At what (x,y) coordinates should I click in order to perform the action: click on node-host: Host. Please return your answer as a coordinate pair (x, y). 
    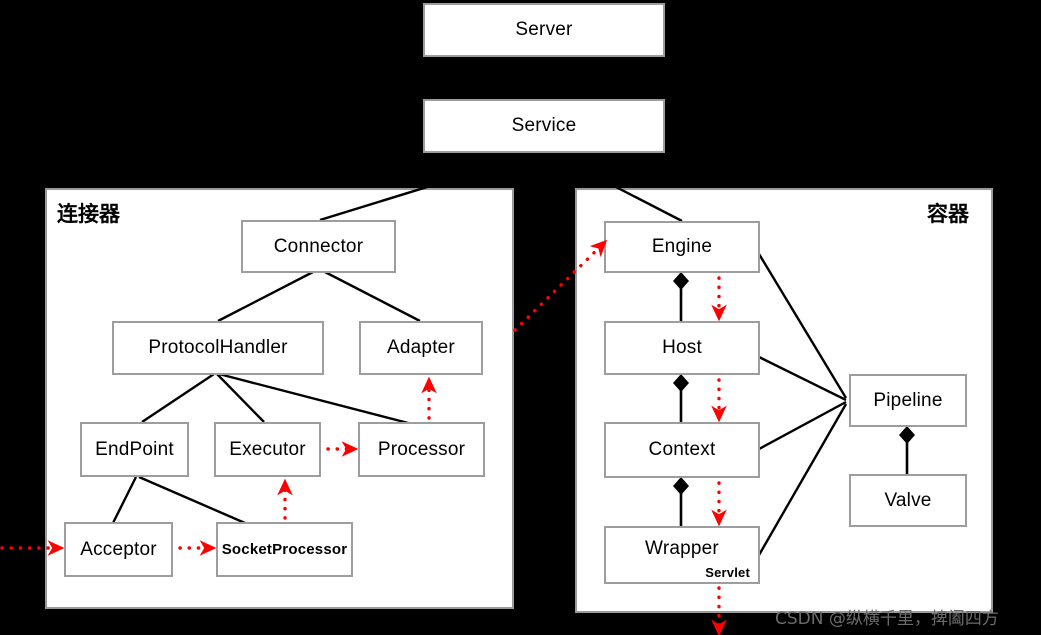
    Looking at the image, I should click on (682, 348).